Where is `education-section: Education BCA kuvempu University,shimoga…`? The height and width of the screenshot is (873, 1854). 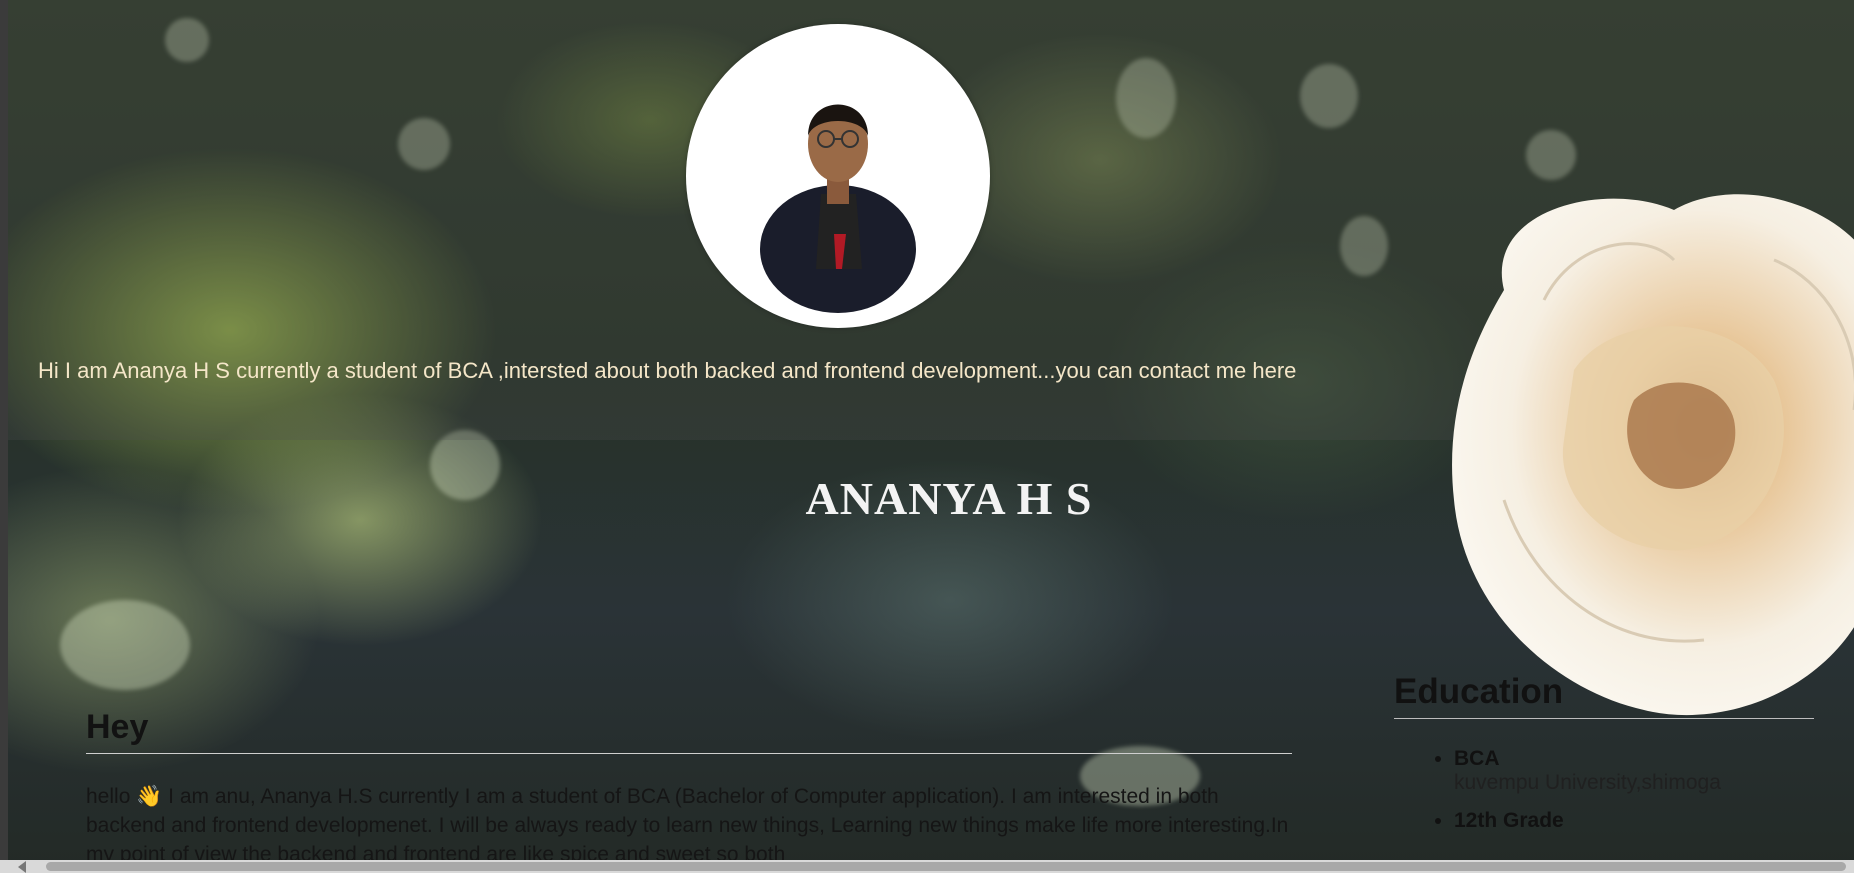 education-section: Education BCA kuvempu University,shimoga… is located at coordinates (1604, 759).